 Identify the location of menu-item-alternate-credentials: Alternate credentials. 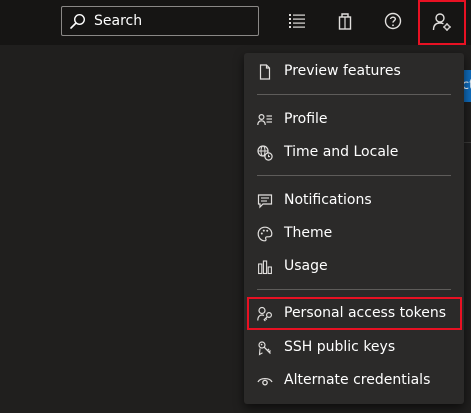
(354, 380).